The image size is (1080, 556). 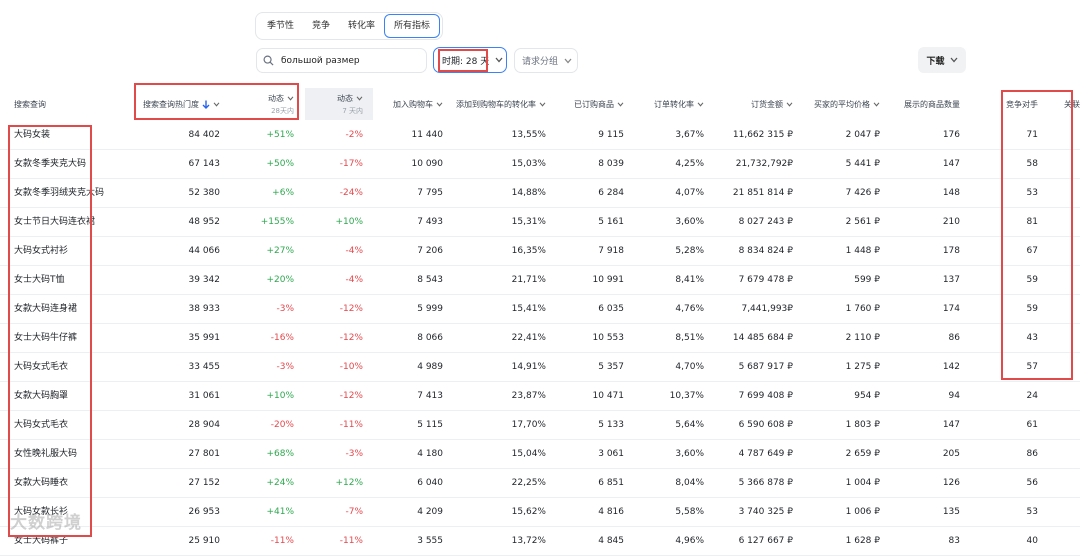 What do you see at coordinates (412, 26) in the screenshot?
I see `tab-all-metrics: 所有指标` at bounding box center [412, 26].